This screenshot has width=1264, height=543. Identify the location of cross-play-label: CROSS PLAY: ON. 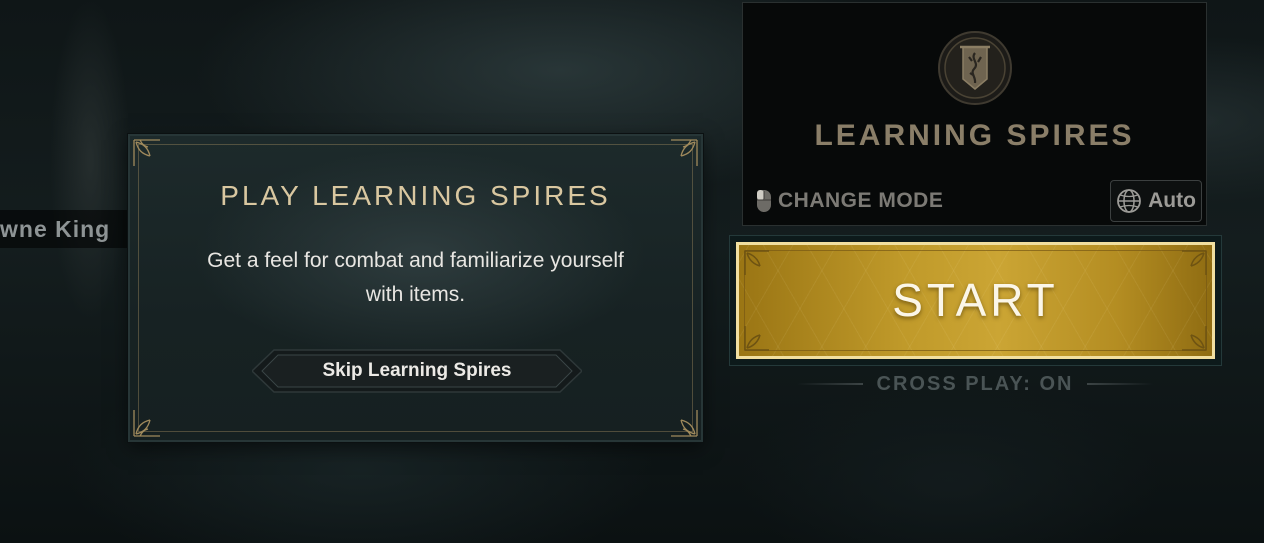
(975, 383).